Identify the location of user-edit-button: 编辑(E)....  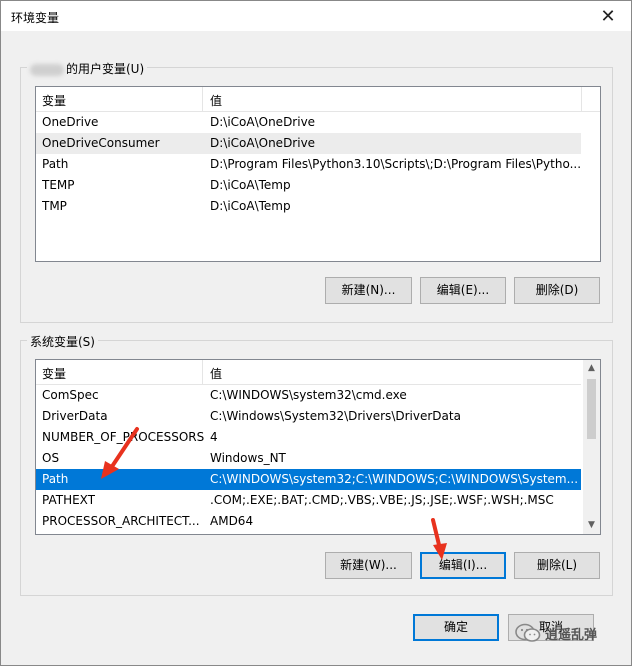
(463, 290).